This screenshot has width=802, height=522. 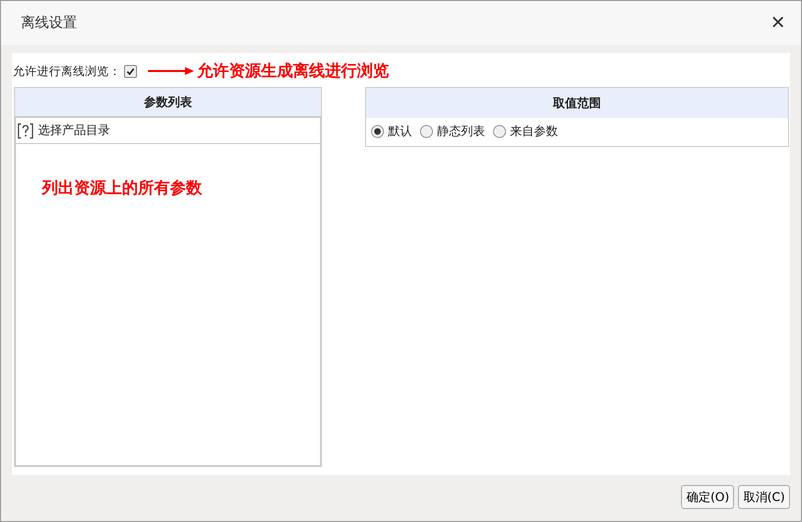 I want to click on column-header: 参数列表, so click(x=168, y=102).